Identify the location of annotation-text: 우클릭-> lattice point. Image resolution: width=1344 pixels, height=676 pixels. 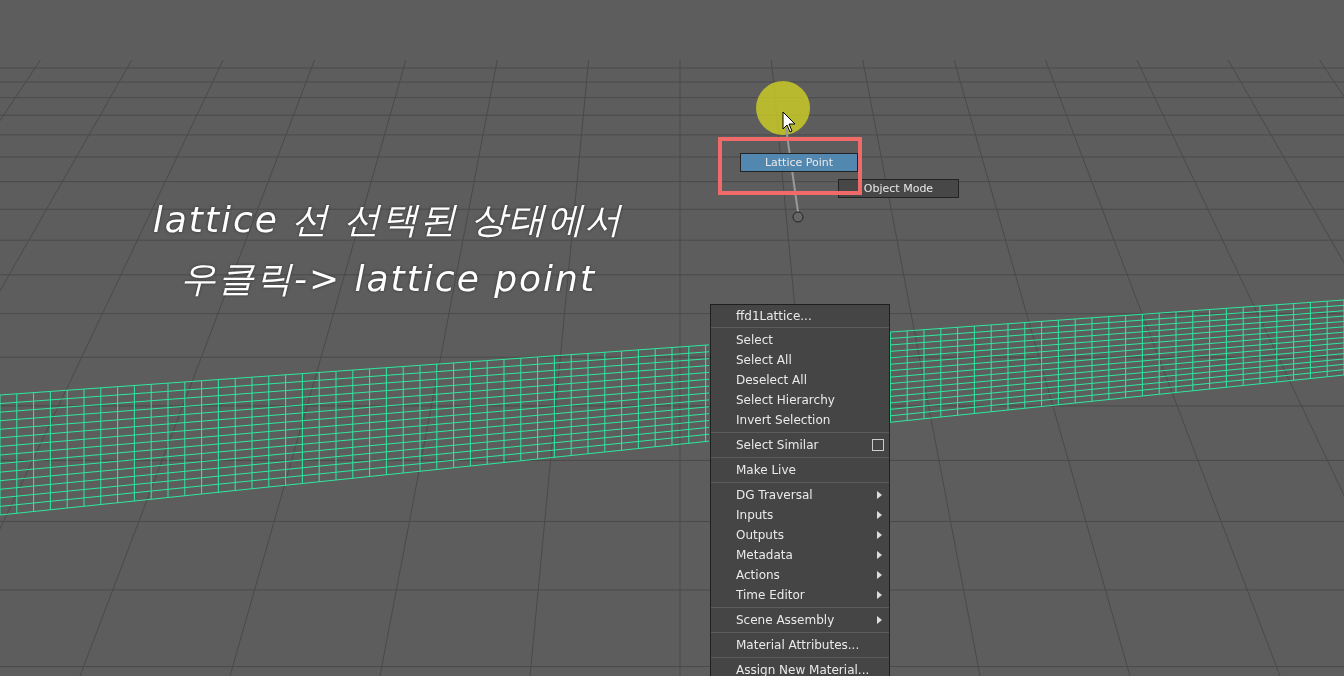
(388, 279).